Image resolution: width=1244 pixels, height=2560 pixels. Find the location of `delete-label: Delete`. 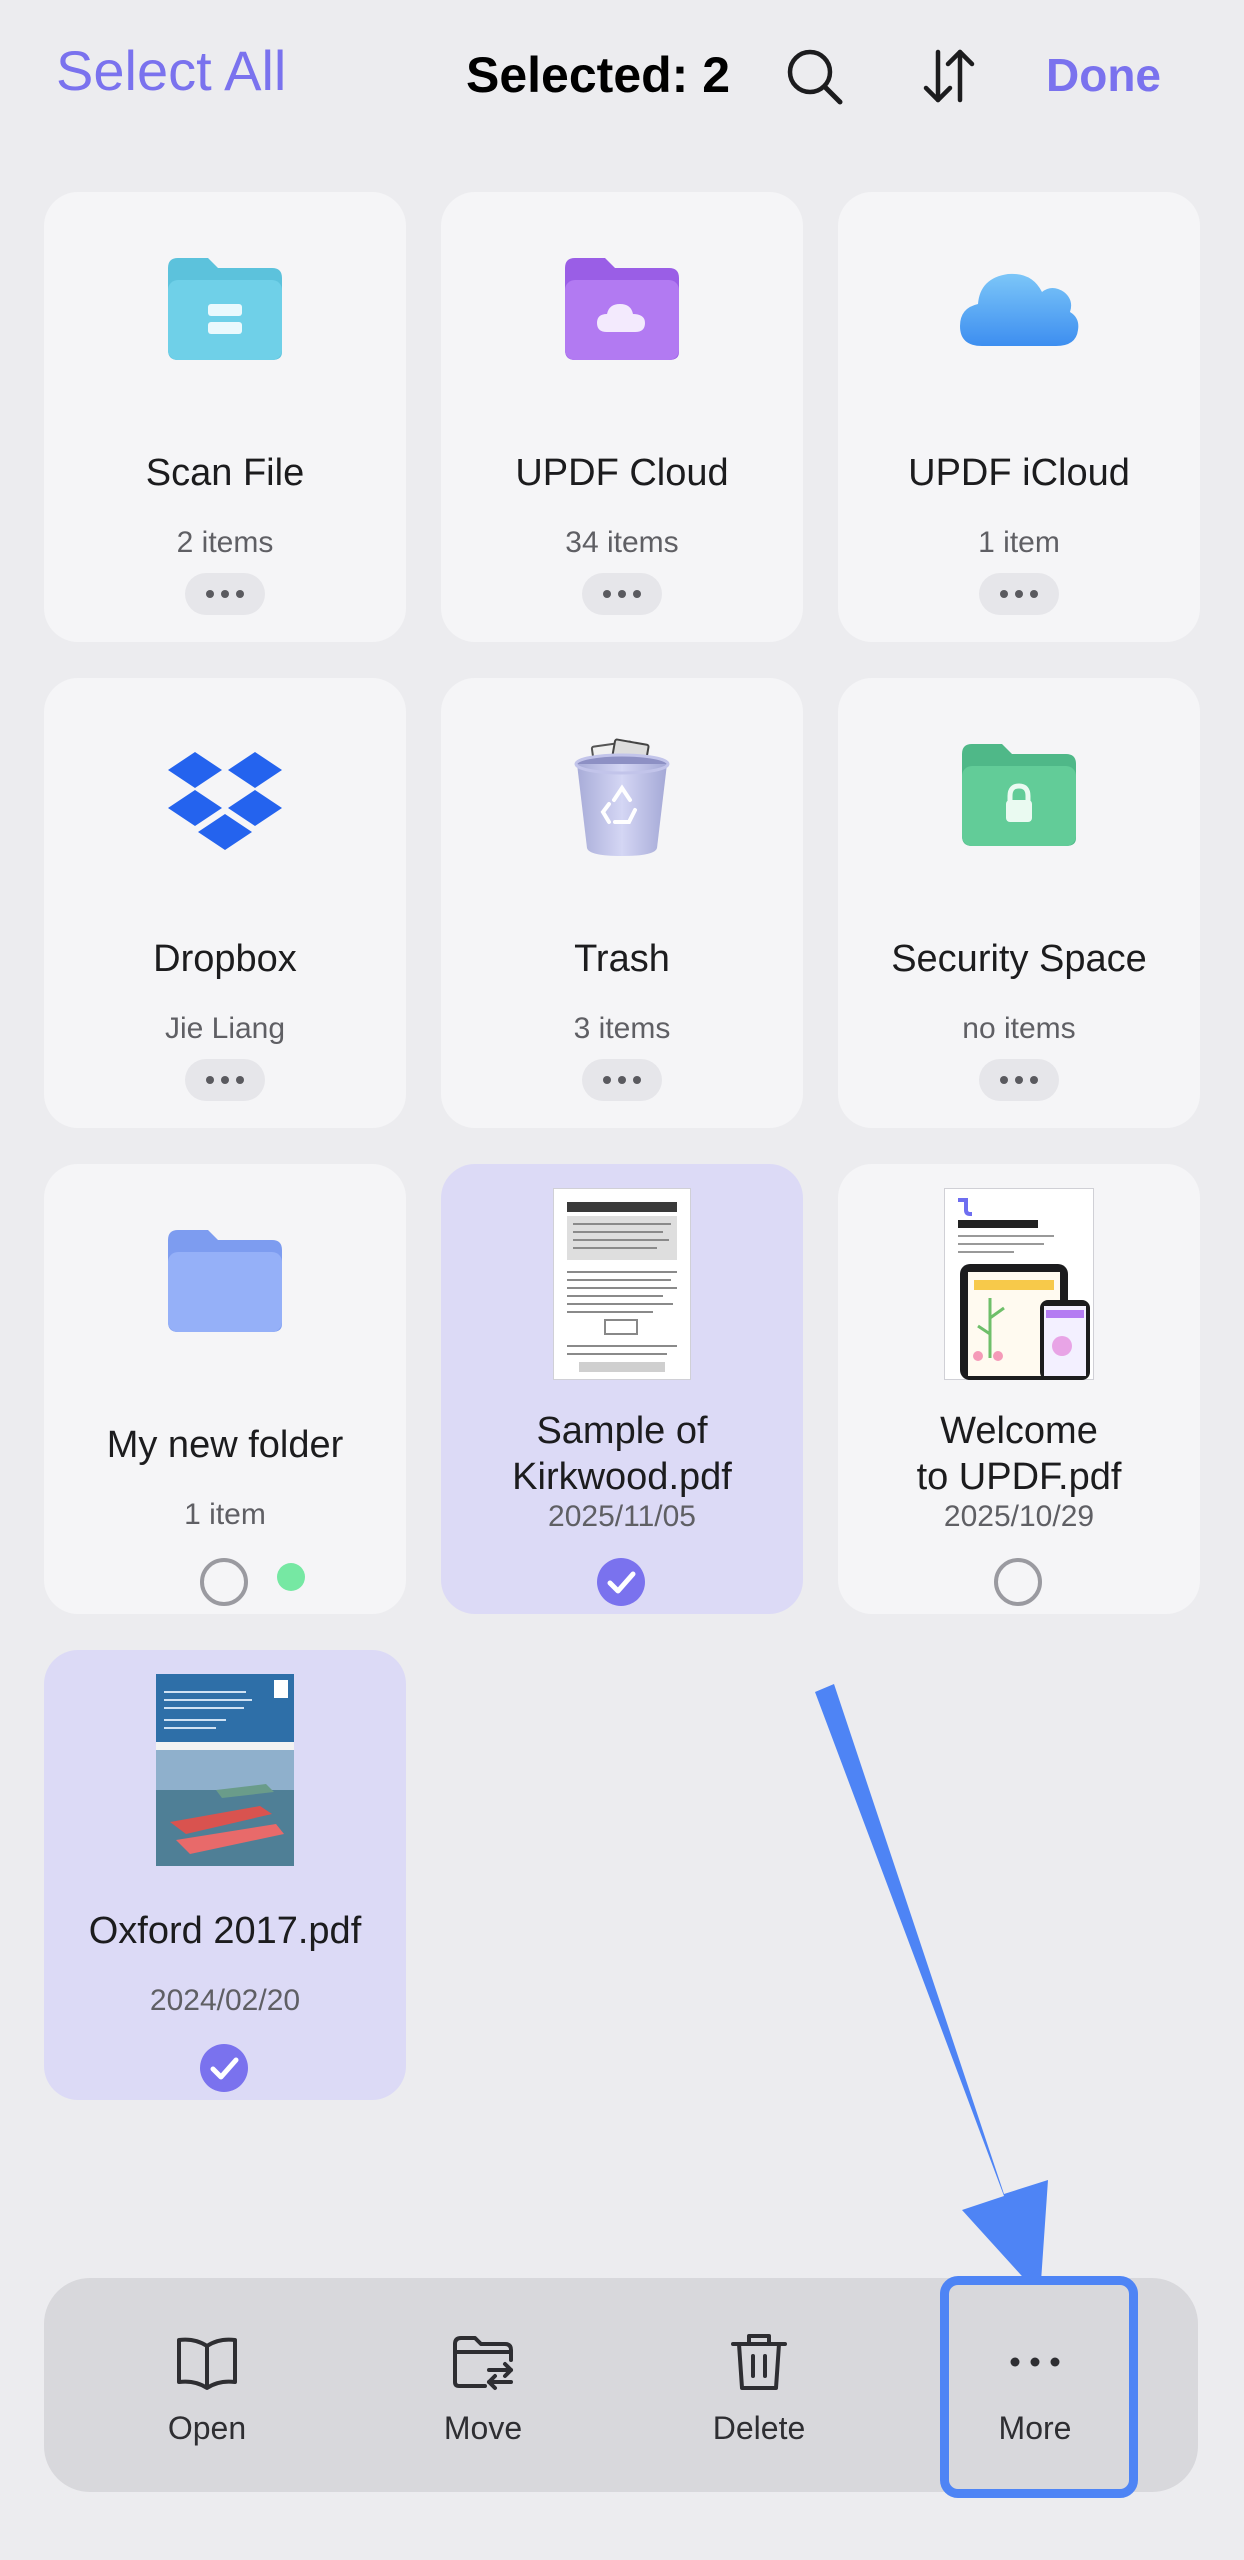

delete-label: Delete is located at coordinates (759, 2428).